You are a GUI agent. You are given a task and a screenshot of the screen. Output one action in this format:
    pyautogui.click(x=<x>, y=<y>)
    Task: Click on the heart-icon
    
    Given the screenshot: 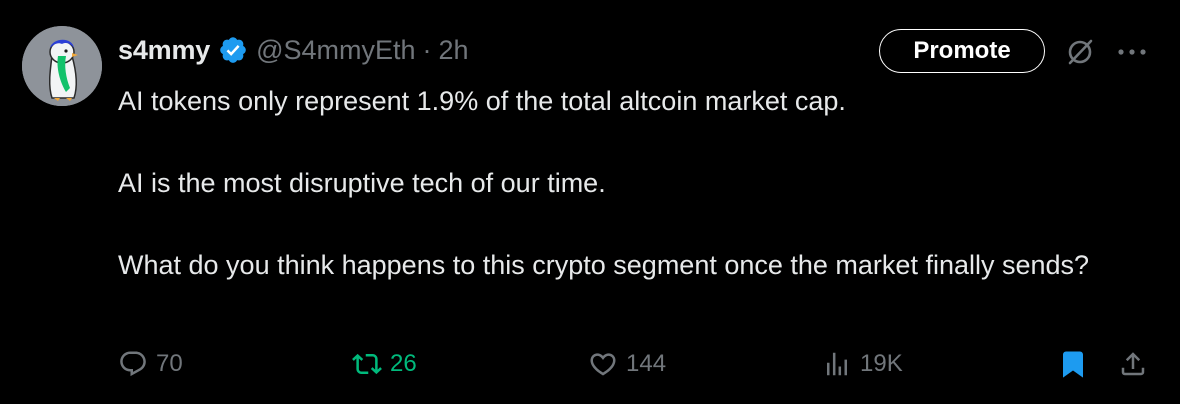 What is the action you would take?
    pyautogui.click(x=603, y=364)
    